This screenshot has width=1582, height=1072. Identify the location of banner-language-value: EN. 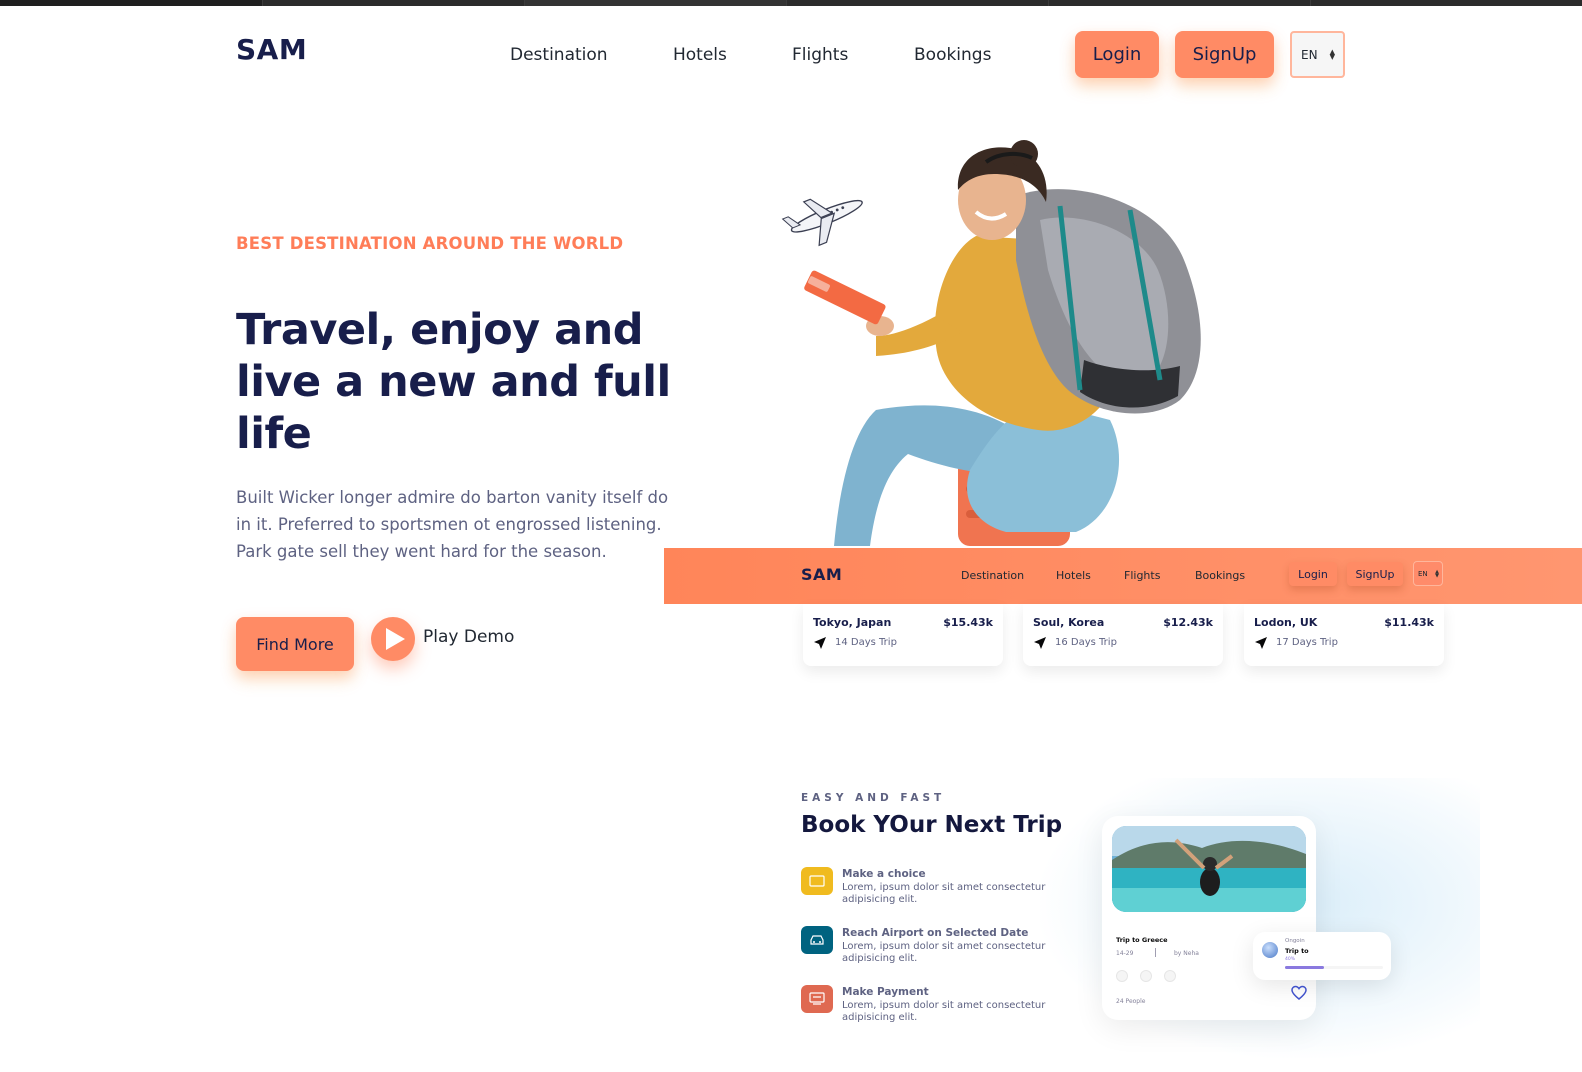
(1423, 573).